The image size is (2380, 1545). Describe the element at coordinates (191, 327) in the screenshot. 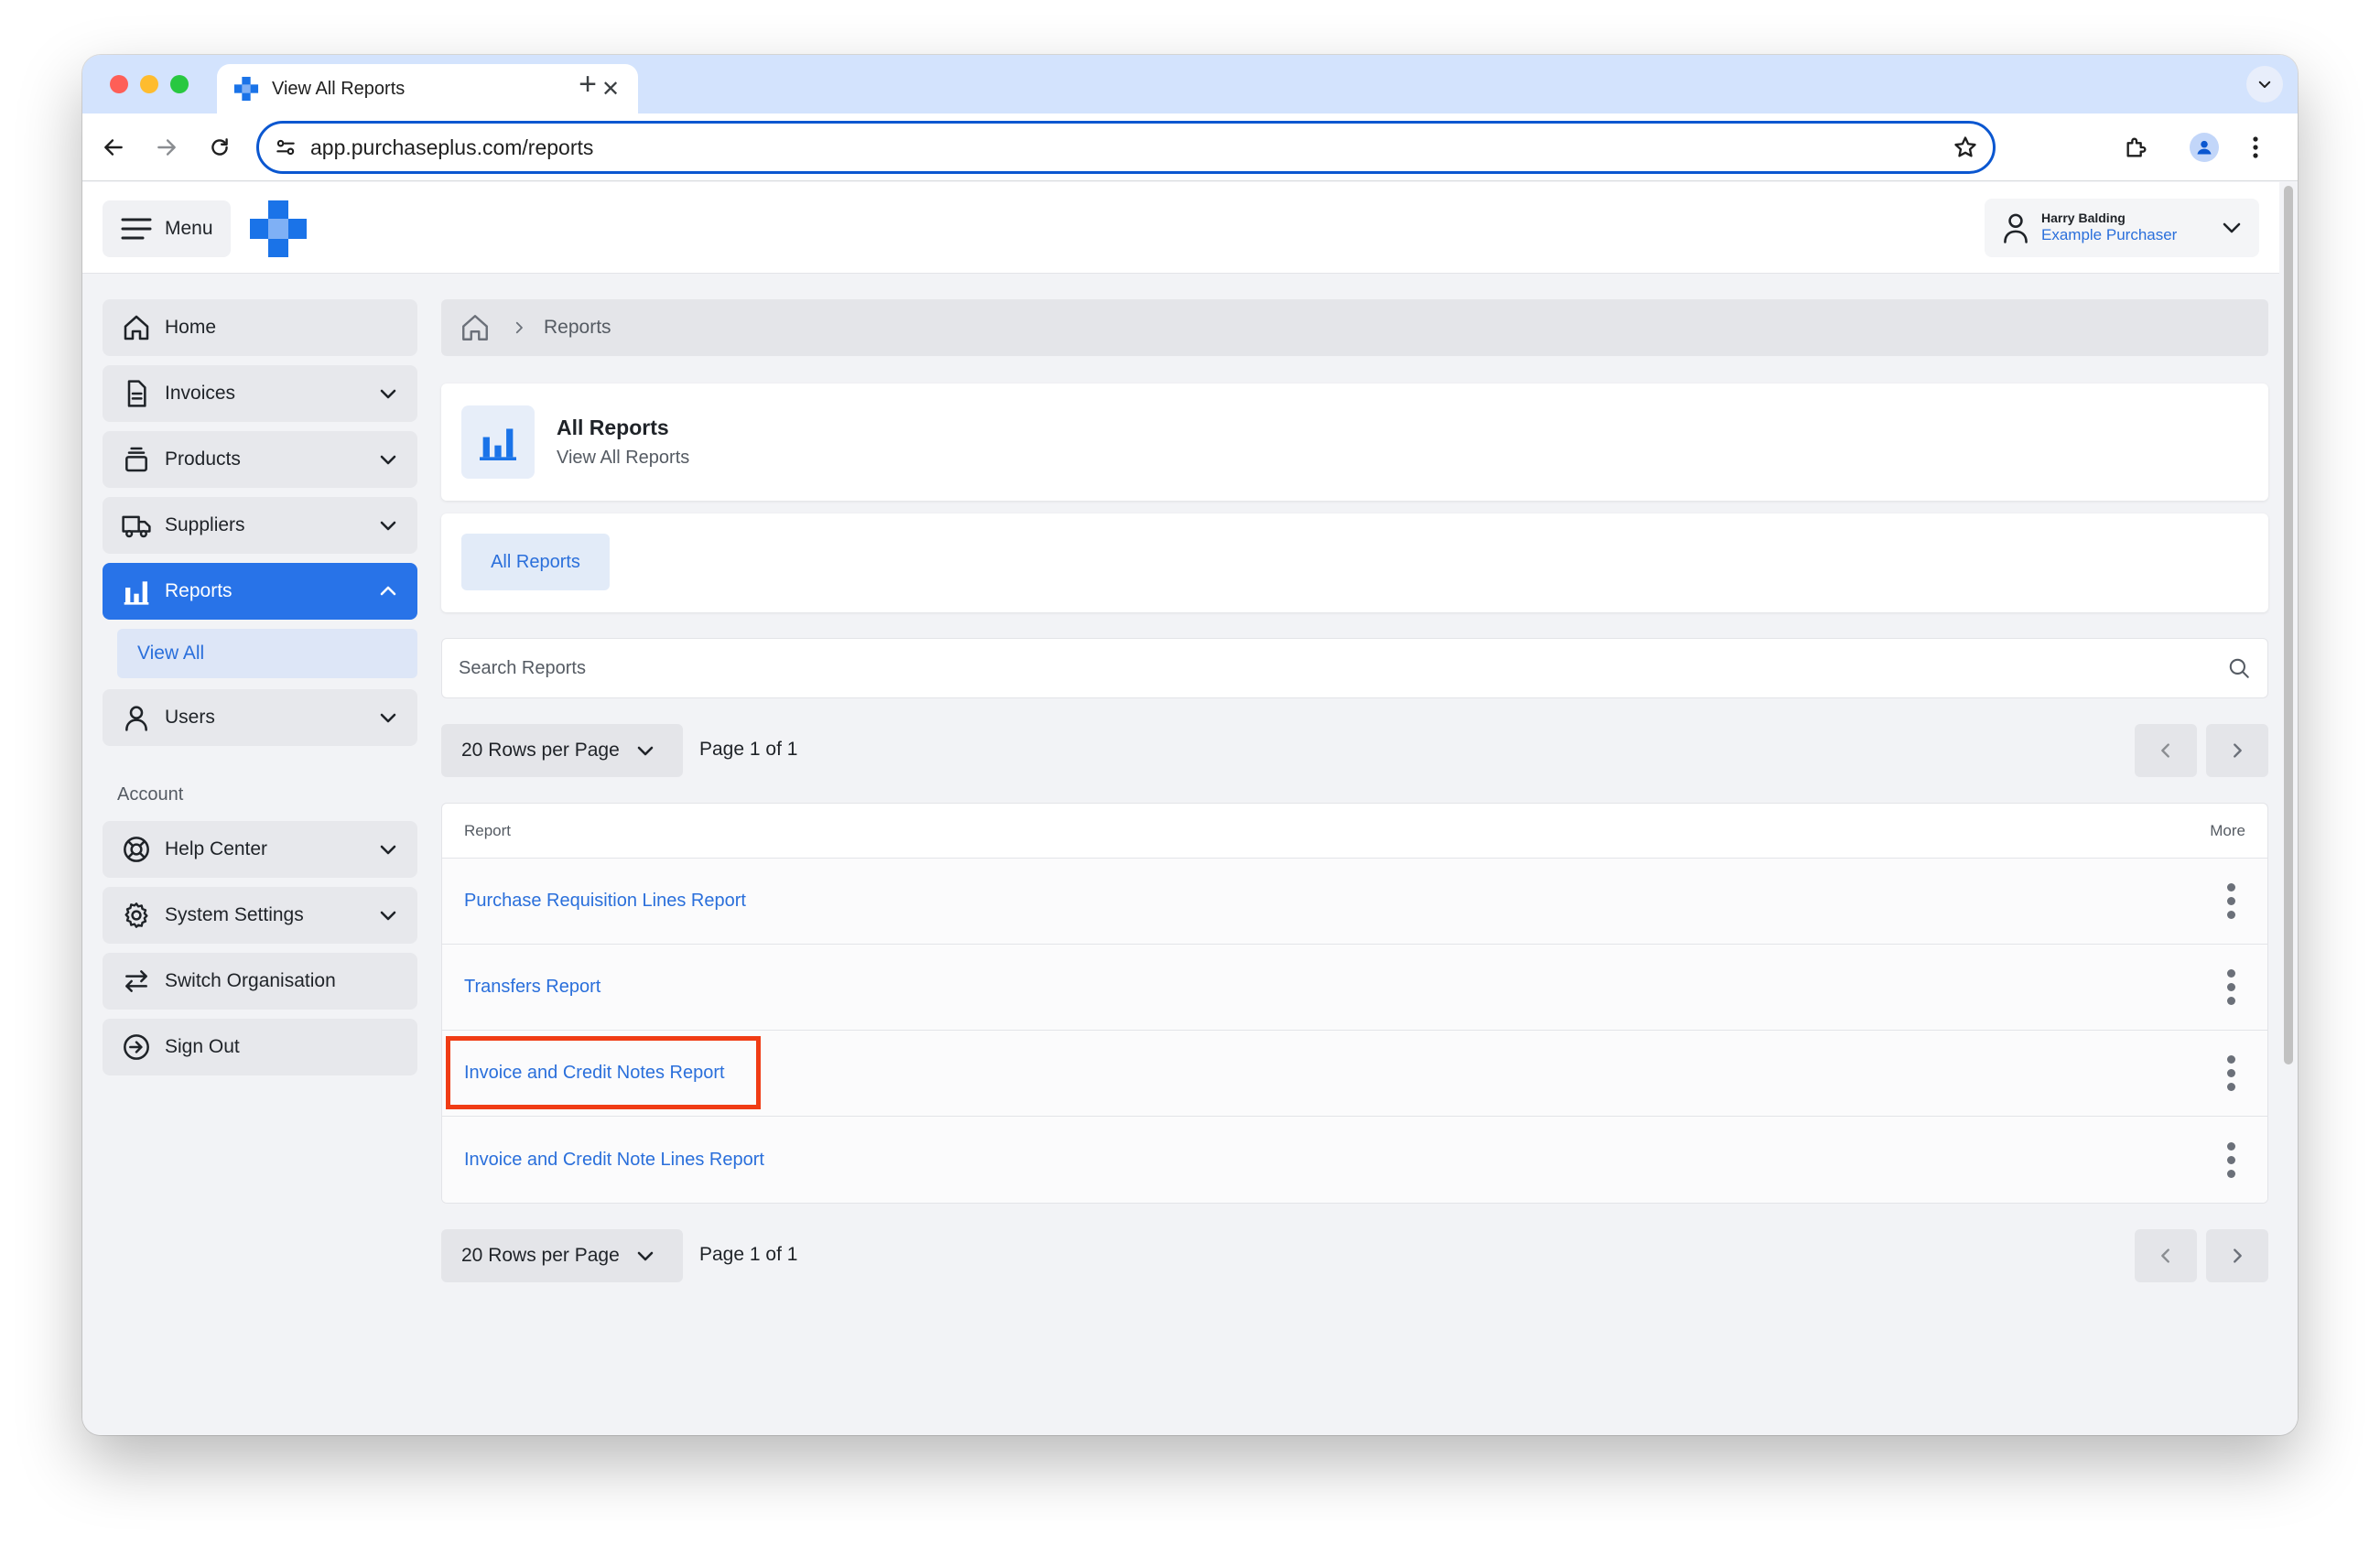

I see `sidebar-item-label: Home` at that location.